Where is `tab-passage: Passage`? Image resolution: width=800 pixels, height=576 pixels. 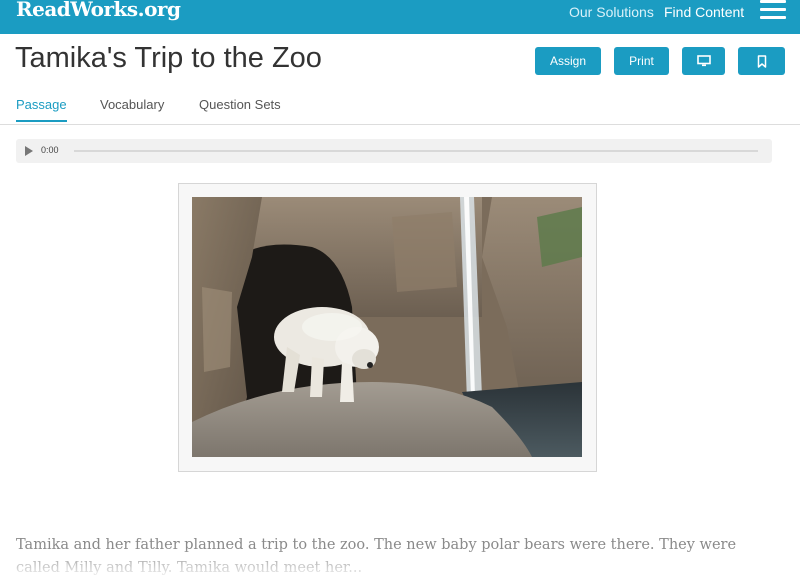
tab-passage: Passage is located at coordinates (41, 109).